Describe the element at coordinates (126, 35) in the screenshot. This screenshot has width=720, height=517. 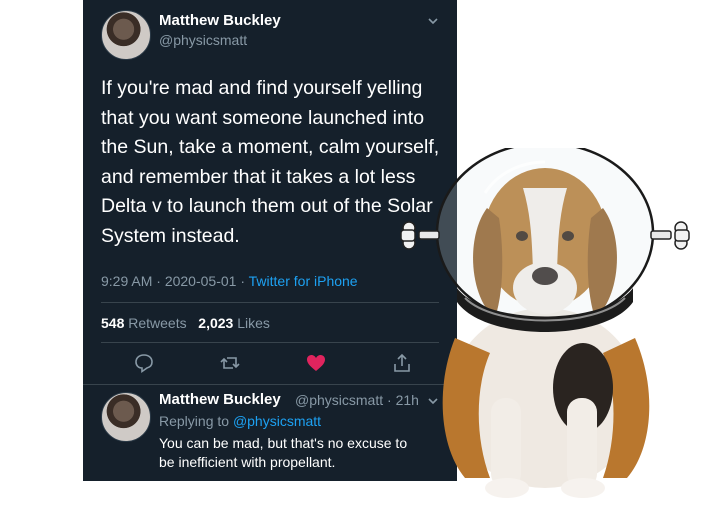
I see `avatar` at that location.